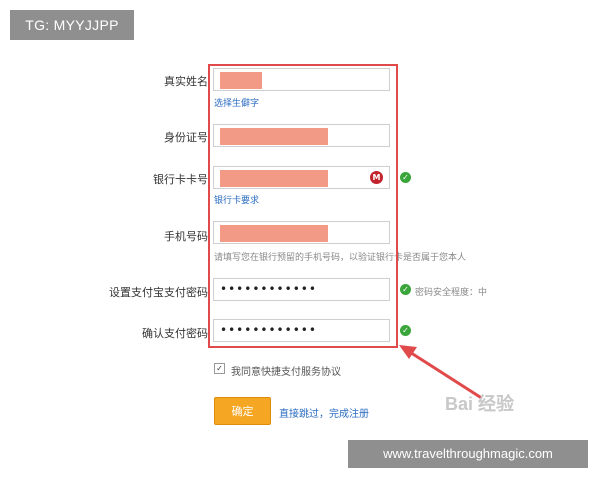 This screenshot has width=600, height=480. I want to click on skip-registration-link: 直接跳过，完成注册, so click(324, 412).